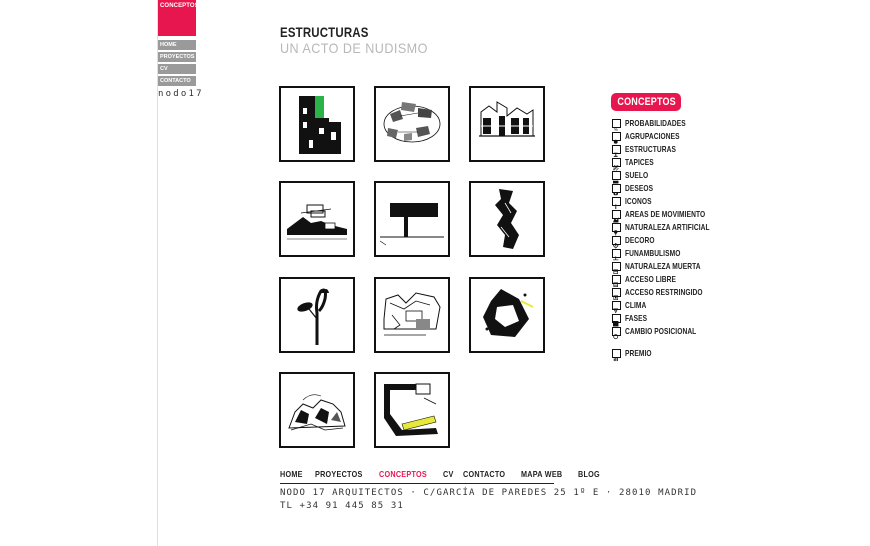  Describe the element at coordinates (616, 125) in the screenshot. I see `percent-icon: %` at that location.